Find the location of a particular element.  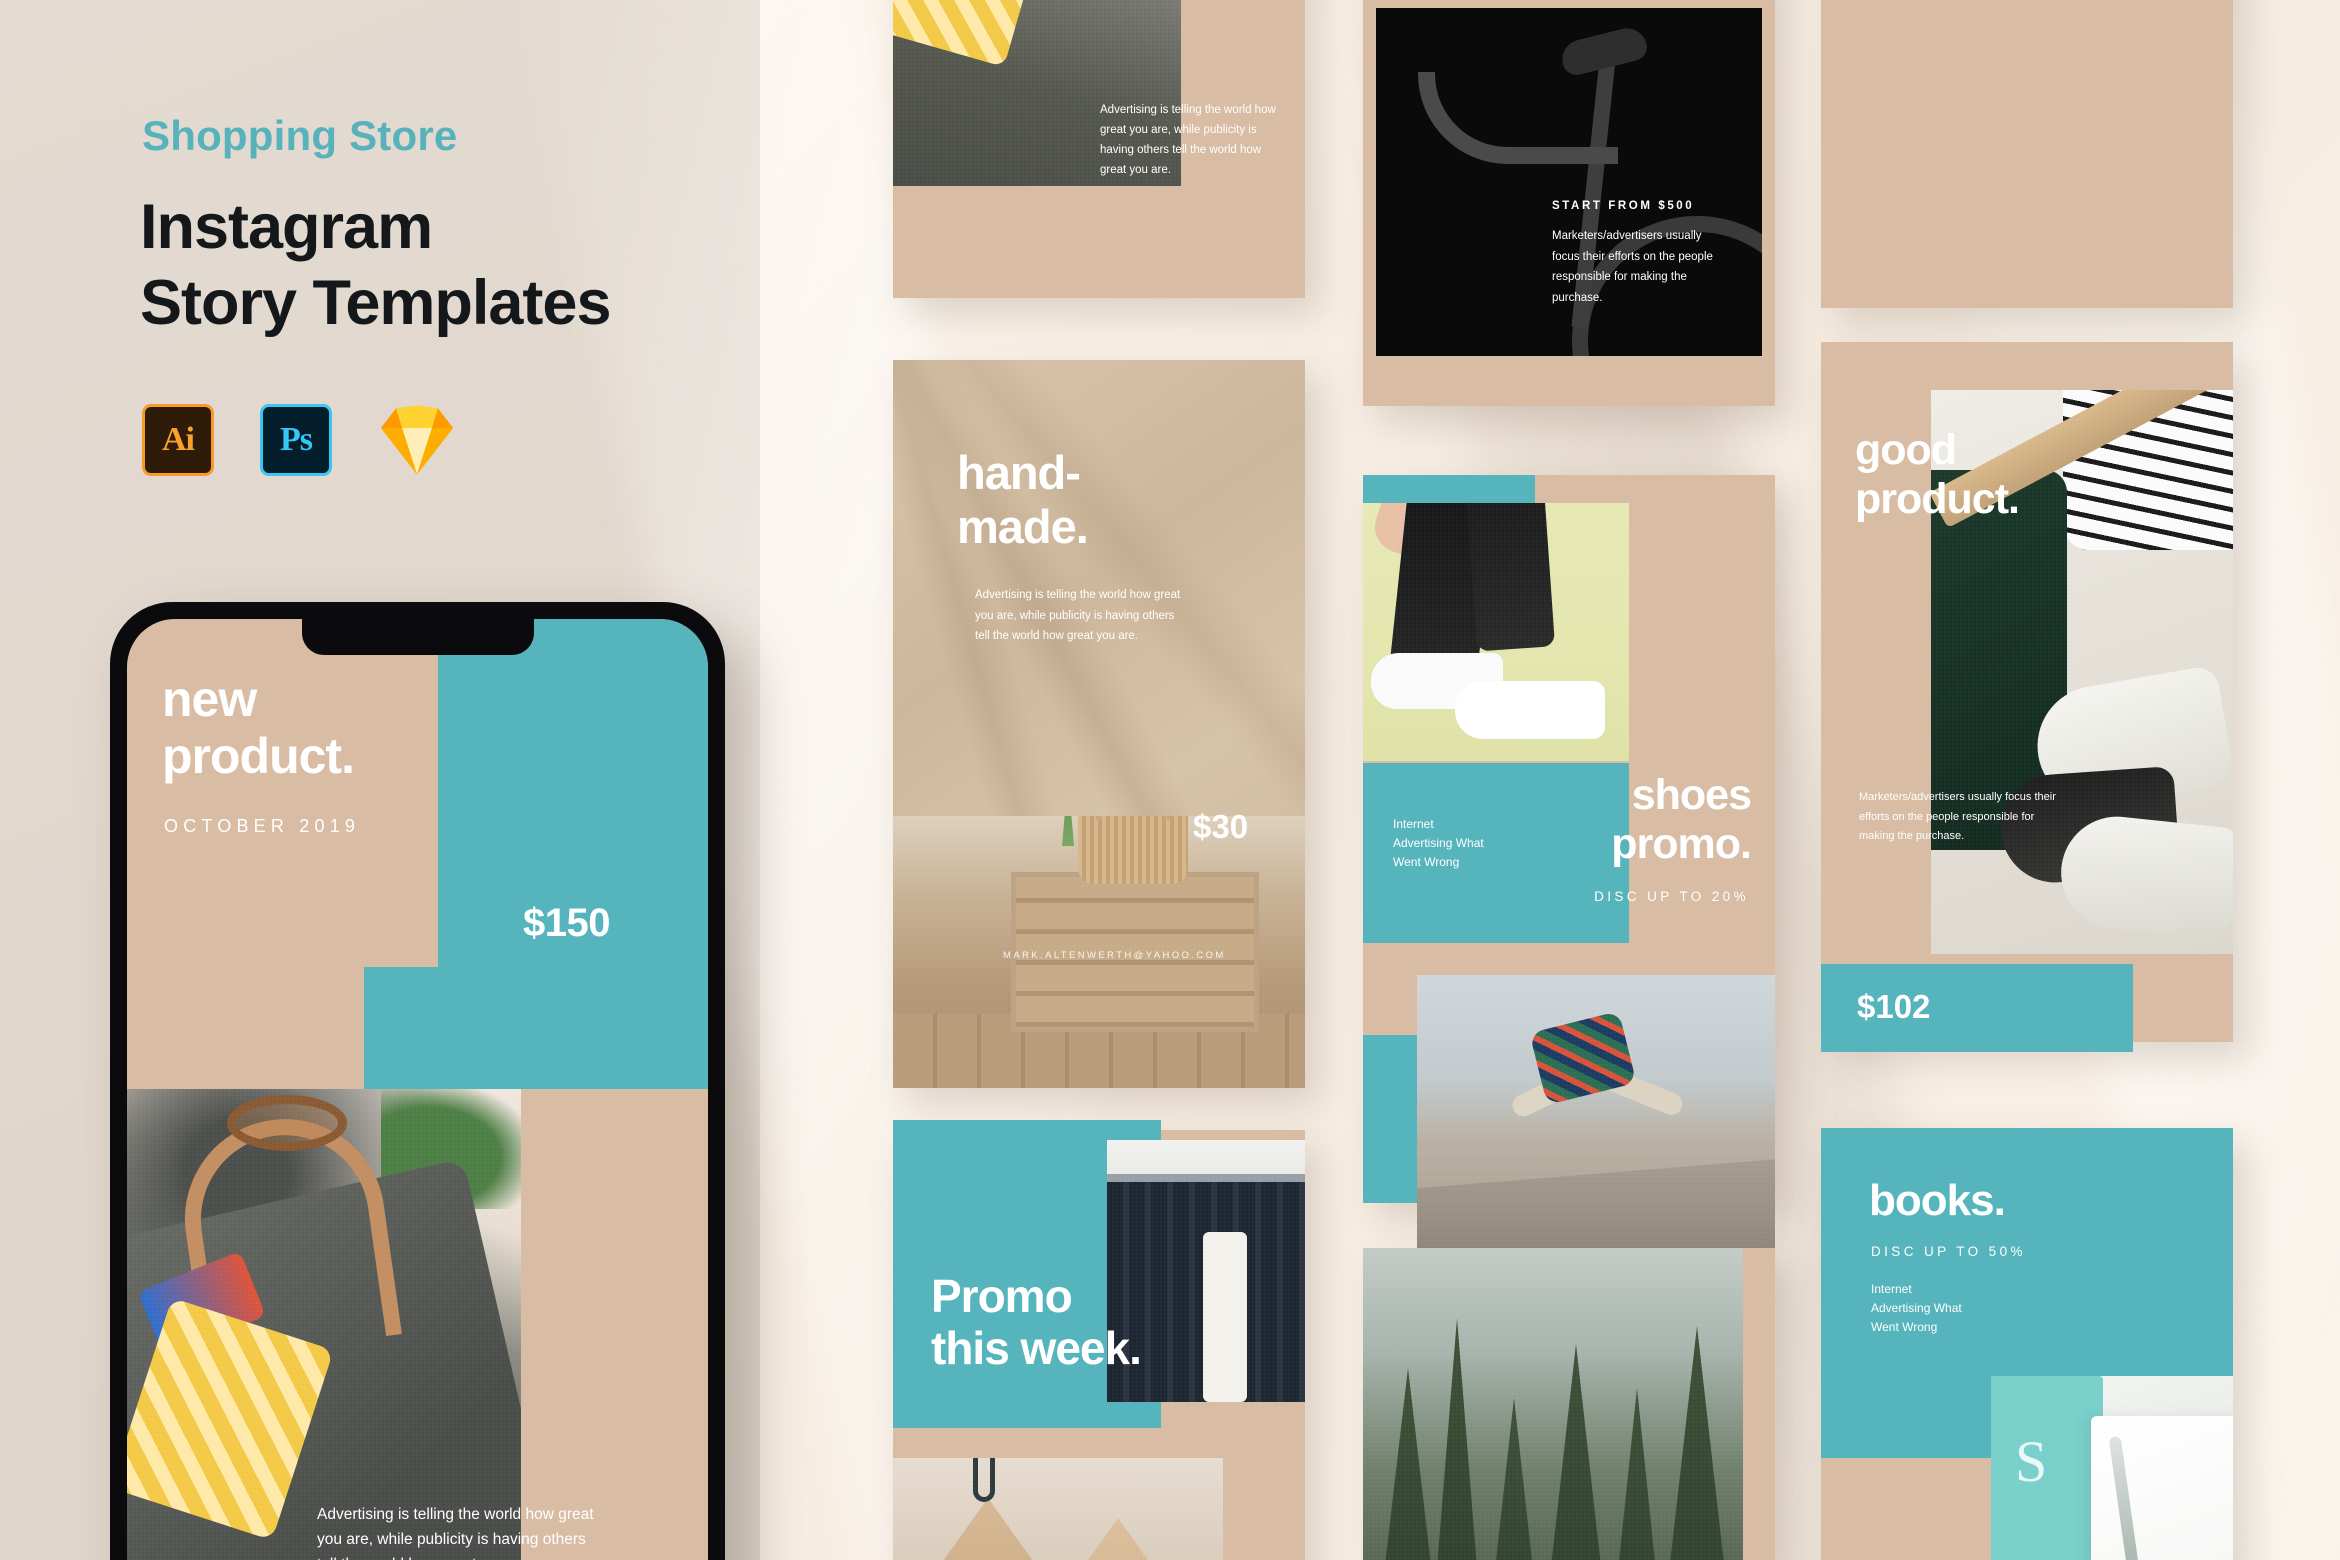

card-title-line-1: hand- is located at coordinates (1019, 472).